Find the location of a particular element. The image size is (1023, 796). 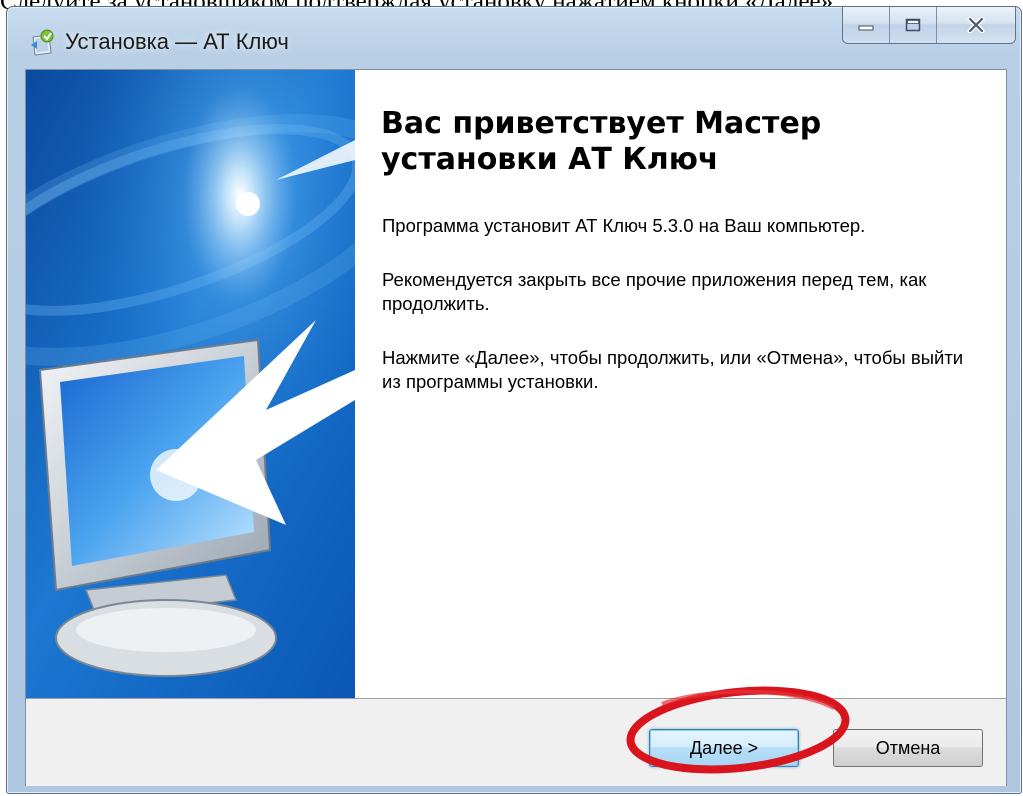

maximize-button is located at coordinates (913, 25).